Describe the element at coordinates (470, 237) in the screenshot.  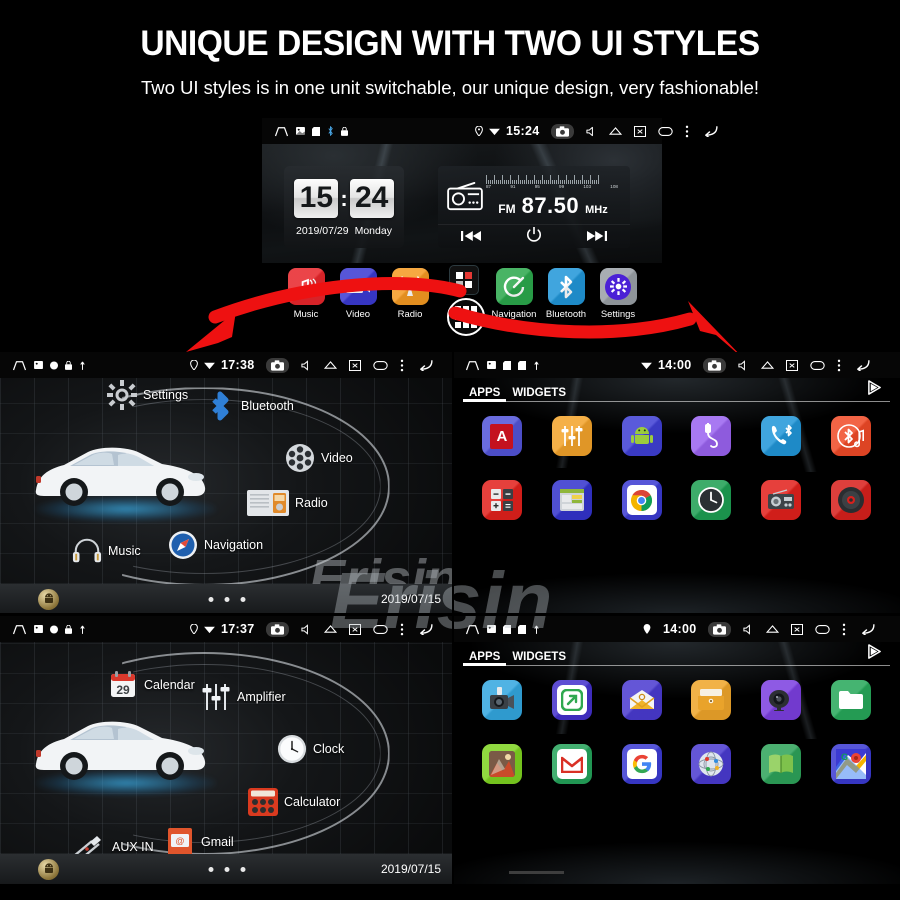
I see `prev-track-icon` at that location.